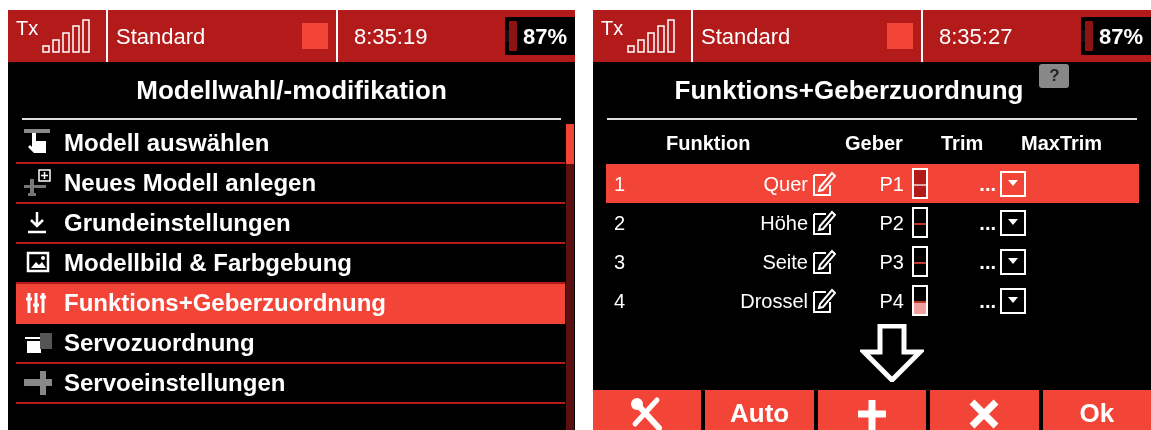 The height and width of the screenshot is (430, 1151). What do you see at coordinates (1062, 143) in the screenshot?
I see `column-header: MaxTrim` at bounding box center [1062, 143].